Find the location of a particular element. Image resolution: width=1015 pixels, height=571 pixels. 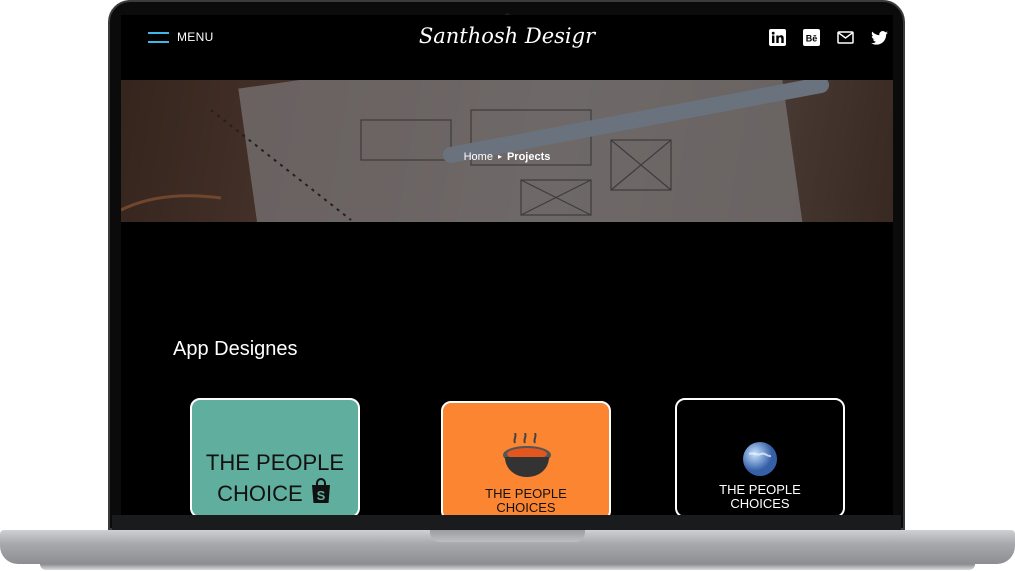

breadcrumb-home-link: Home is located at coordinates (478, 157).